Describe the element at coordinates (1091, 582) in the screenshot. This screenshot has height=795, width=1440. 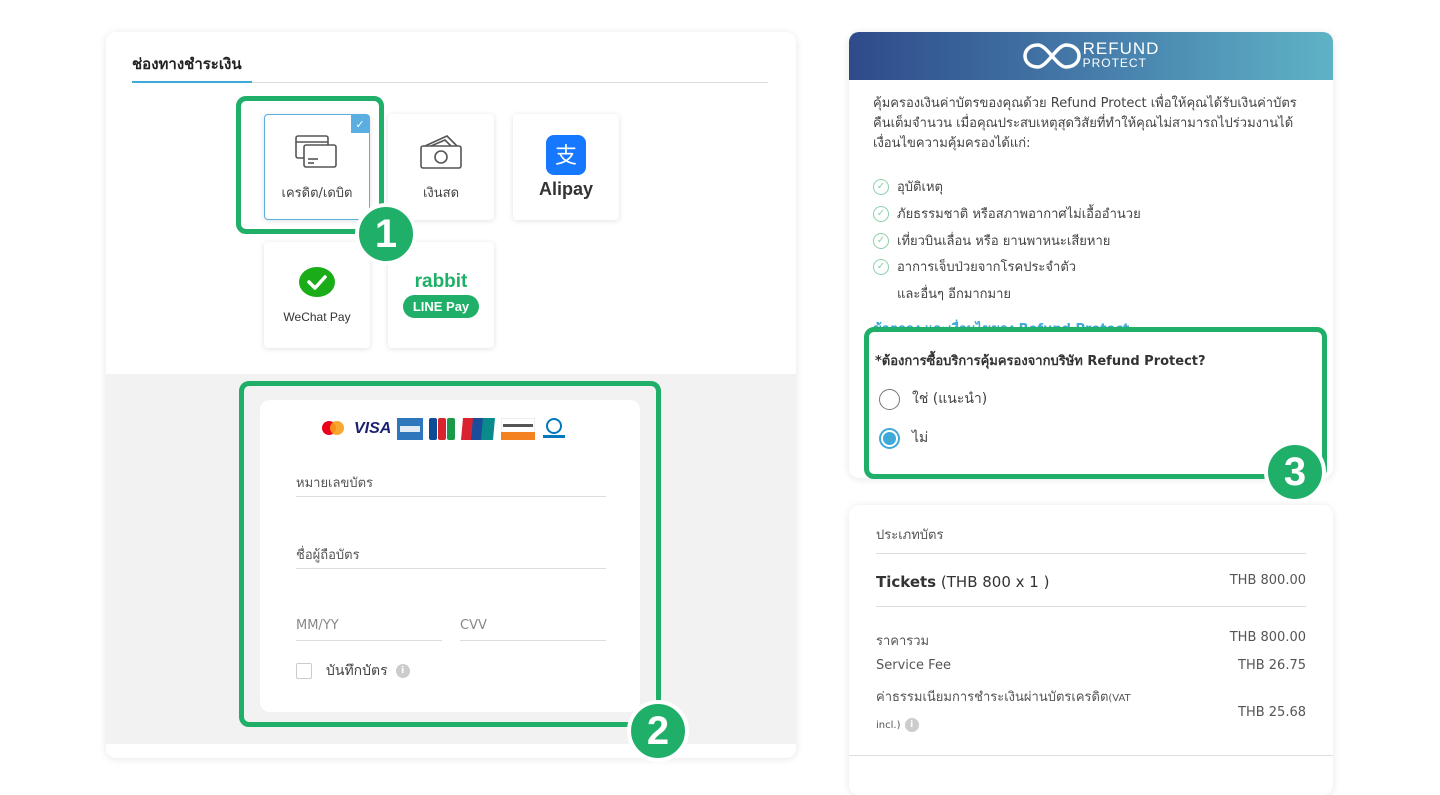
I see `ticket-row: Tickets (THB 800 x 1 ) THB 800.00` at that location.